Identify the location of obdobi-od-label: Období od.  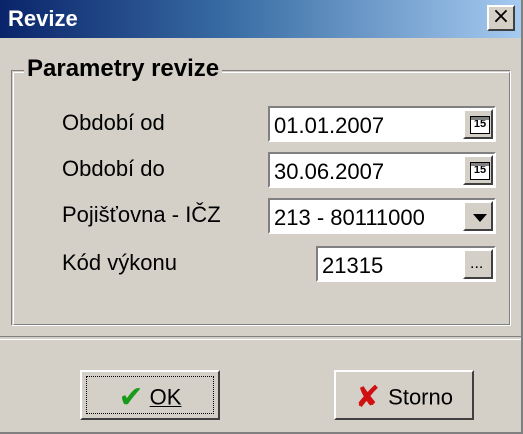
(113, 122).